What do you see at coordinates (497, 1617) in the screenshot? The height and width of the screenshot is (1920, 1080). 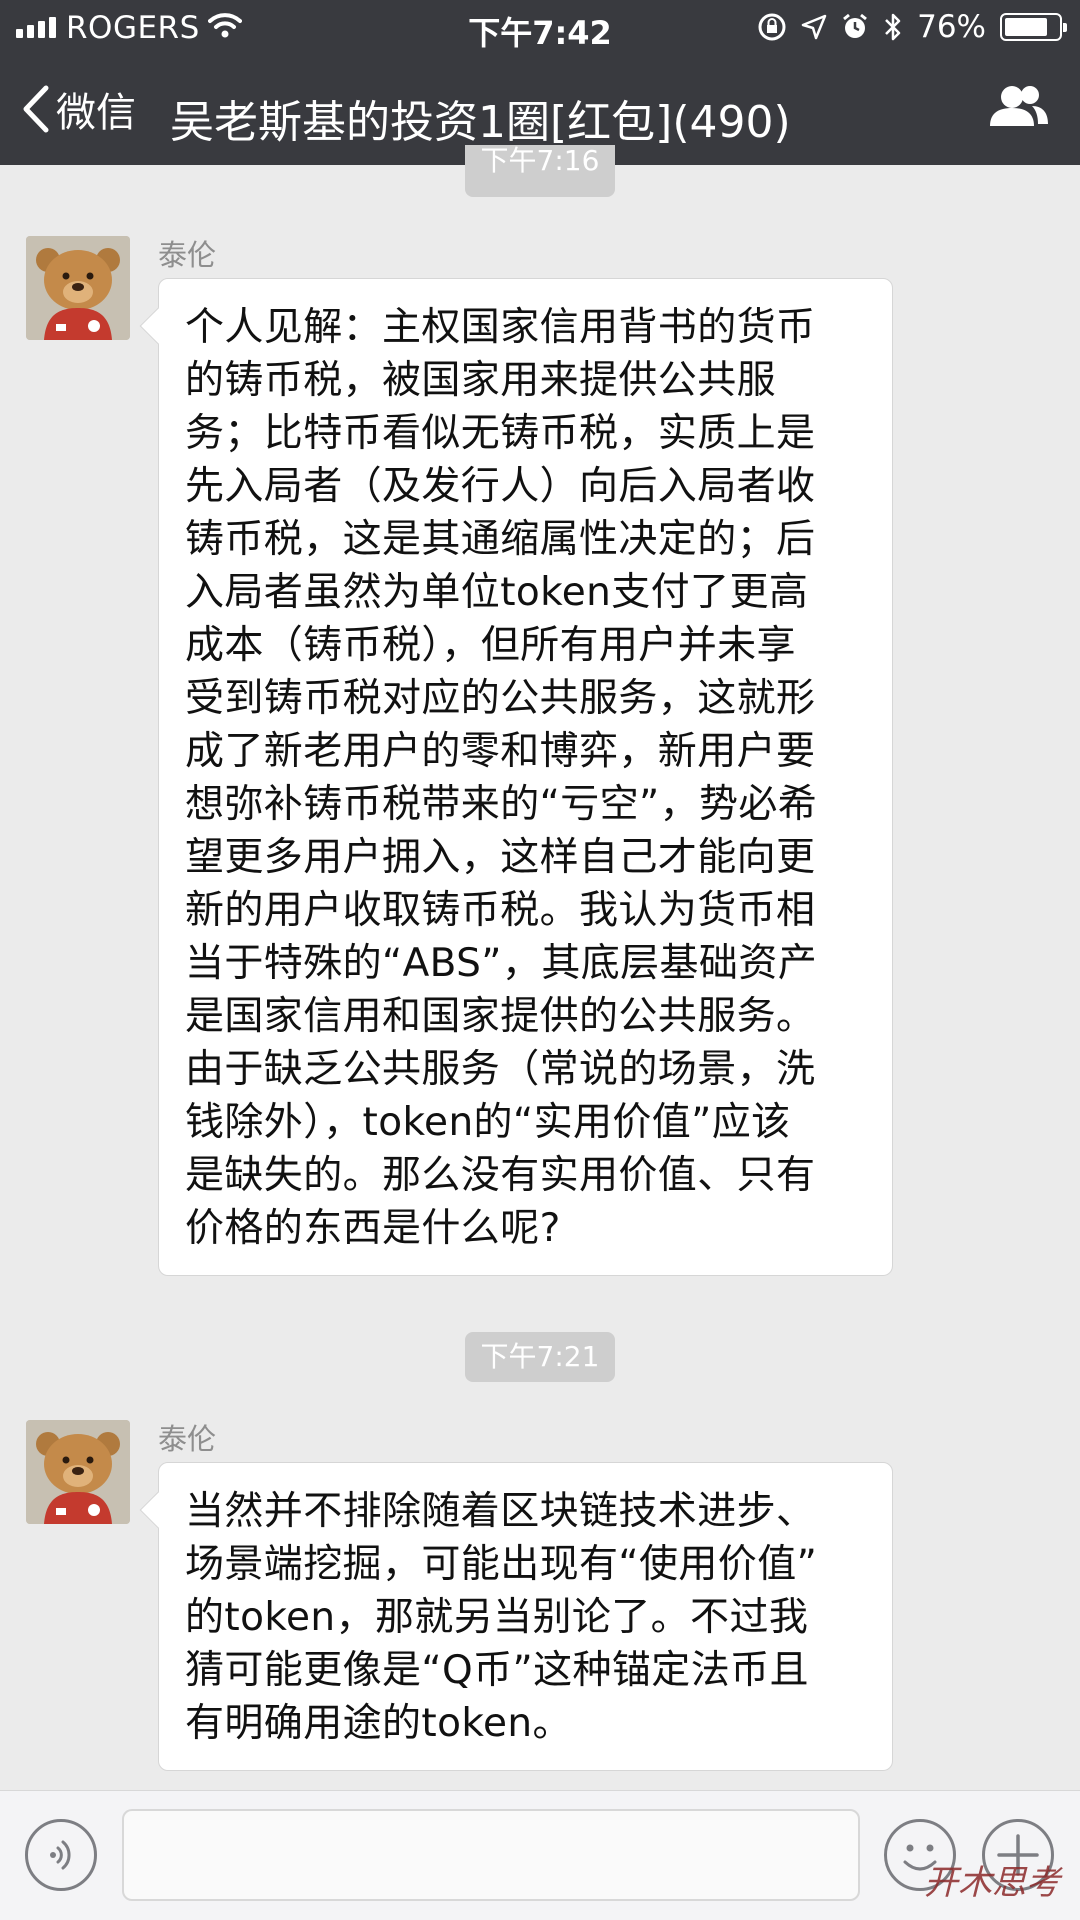 I see `message-line: 的token，那就另当别论了。不过我` at bounding box center [497, 1617].